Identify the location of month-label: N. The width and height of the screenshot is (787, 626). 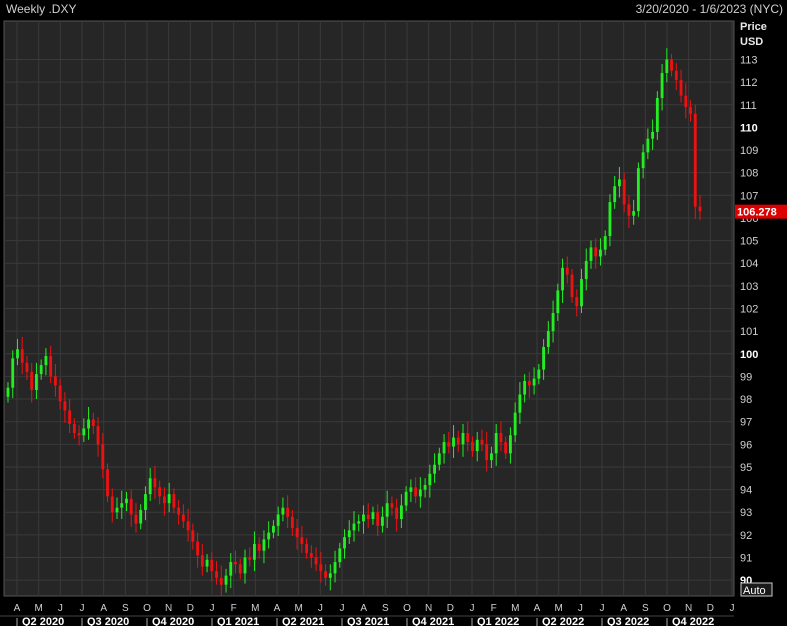
(428, 608).